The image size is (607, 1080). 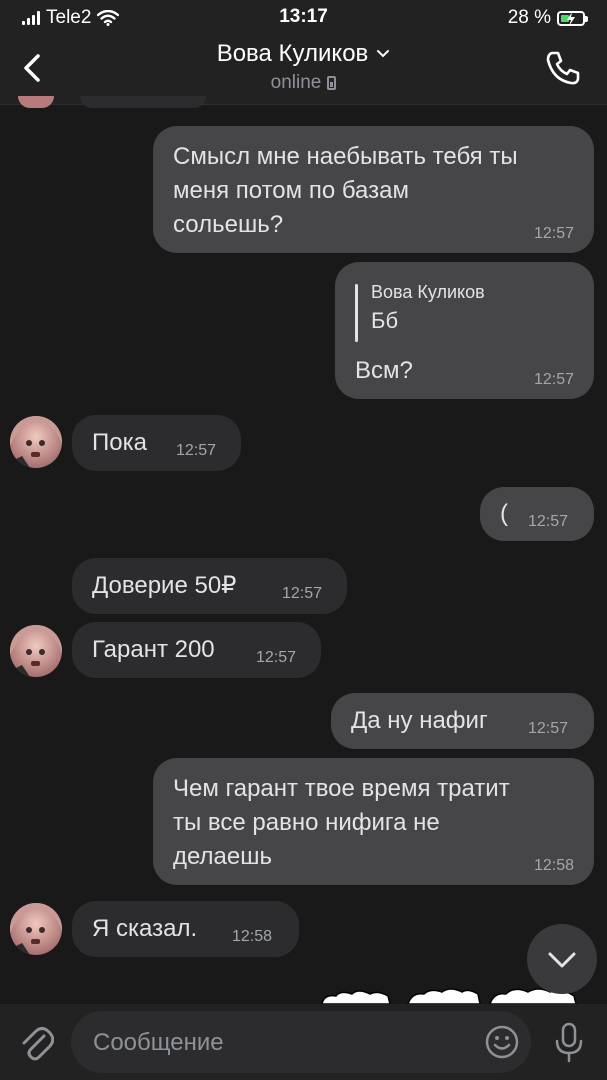 What do you see at coordinates (143, 102) in the screenshot?
I see `partial-bubble` at bounding box center [143, 102].